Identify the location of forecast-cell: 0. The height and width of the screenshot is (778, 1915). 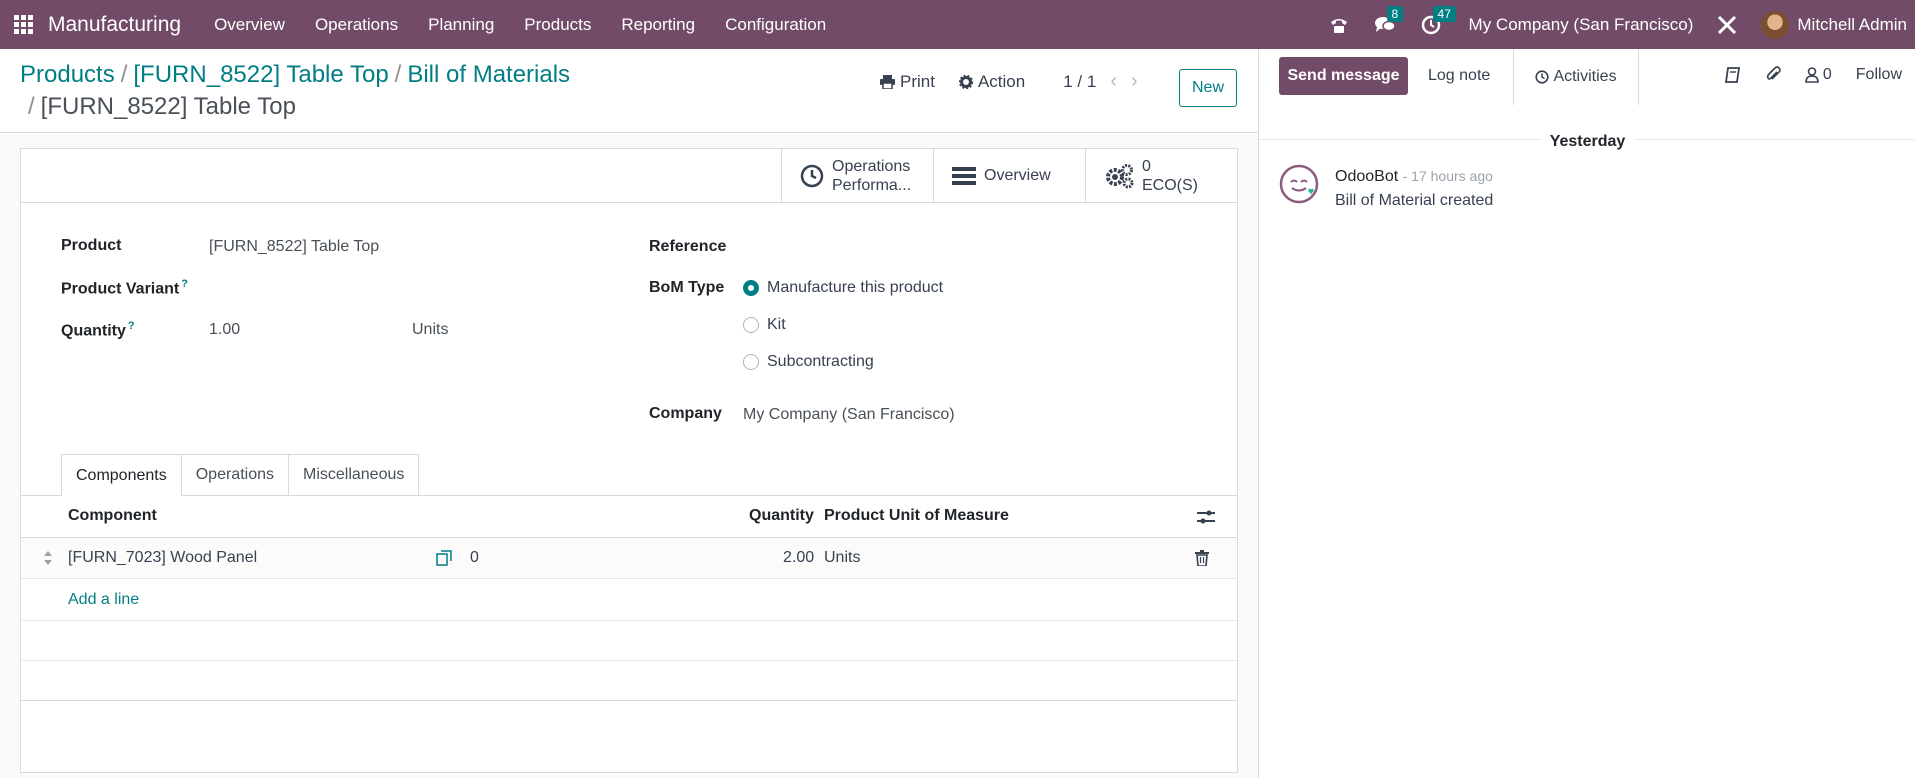
(474, 557).